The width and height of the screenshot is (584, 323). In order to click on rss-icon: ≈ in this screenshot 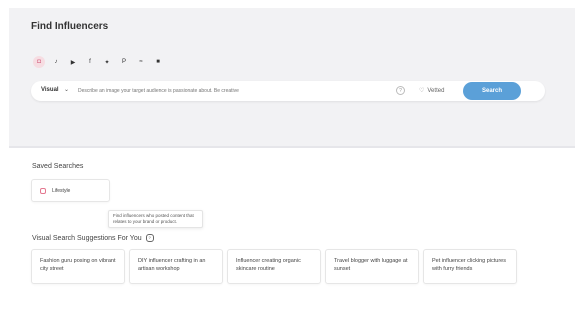, I will do `click(141, 62)`.